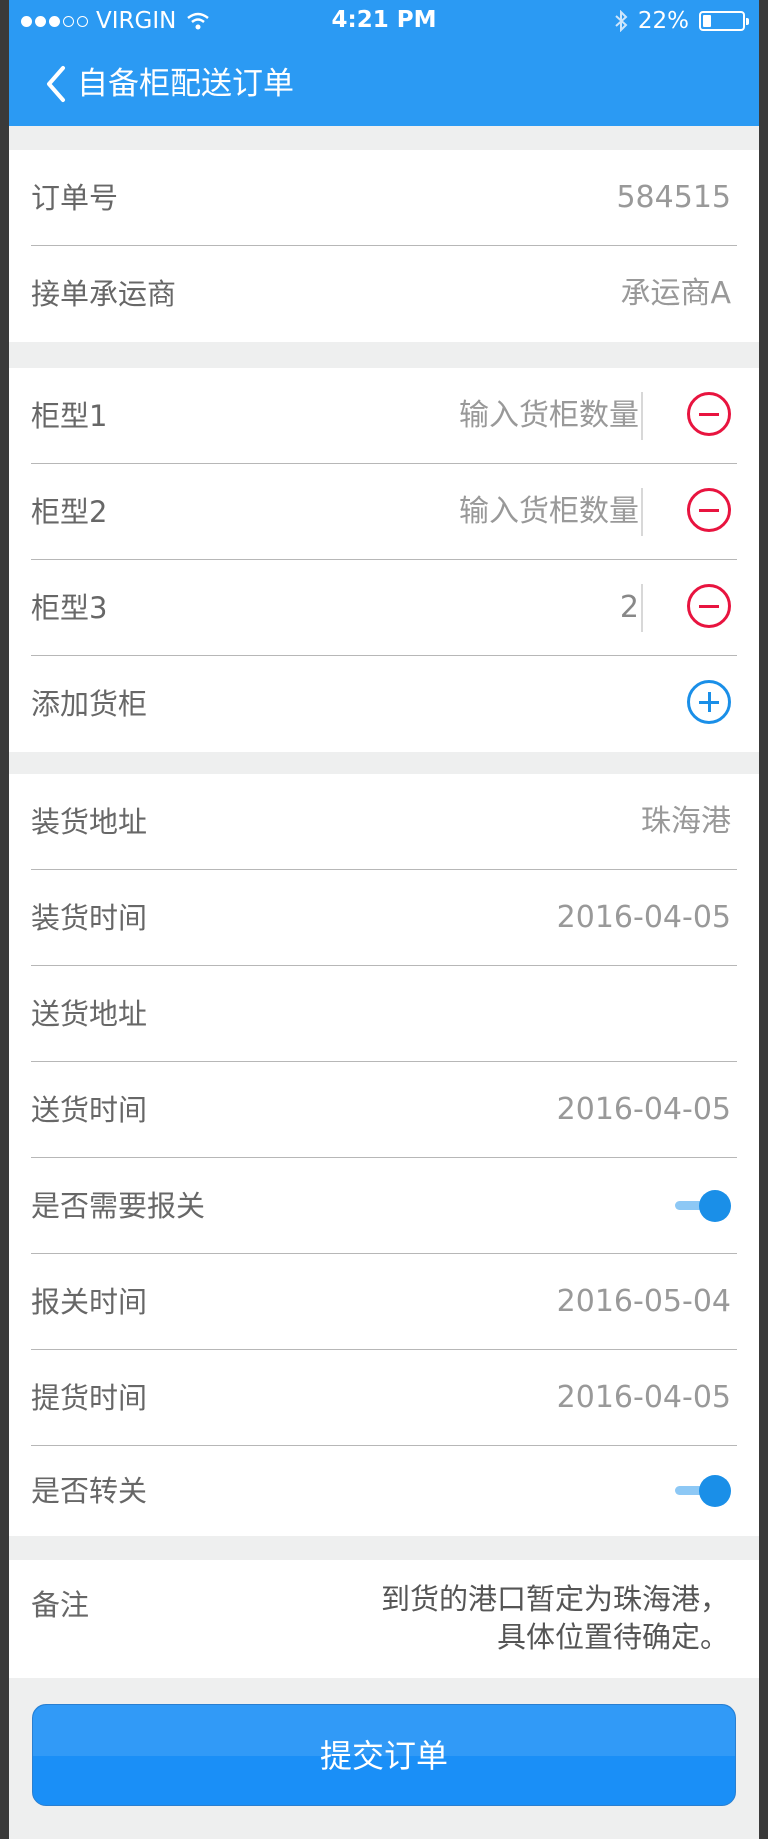 The width and height of the screenshot is (768, 1839). What do you see at coordinates (643, 1301) in the screenshot?
I see `customs-time-value: 2016-05-04` at bounding box center [643, 1301].